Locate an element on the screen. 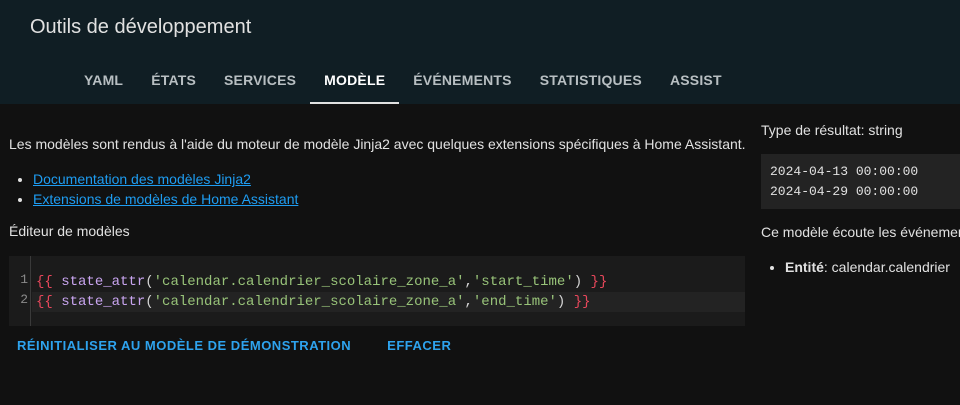 This screenshot has height=405, width=960. result-line: 2024-04-13 00:00:00 is located at coordinates (844, 171).